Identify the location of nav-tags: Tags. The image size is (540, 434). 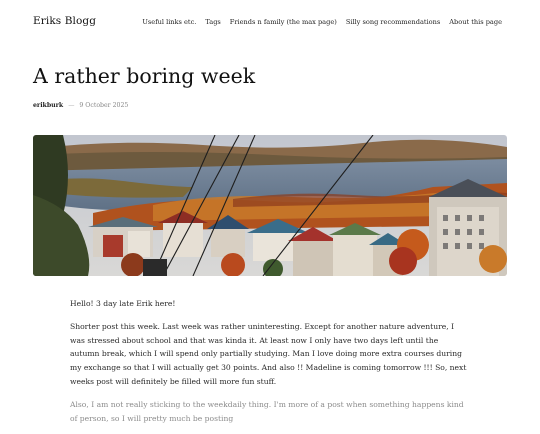
(212, 22).